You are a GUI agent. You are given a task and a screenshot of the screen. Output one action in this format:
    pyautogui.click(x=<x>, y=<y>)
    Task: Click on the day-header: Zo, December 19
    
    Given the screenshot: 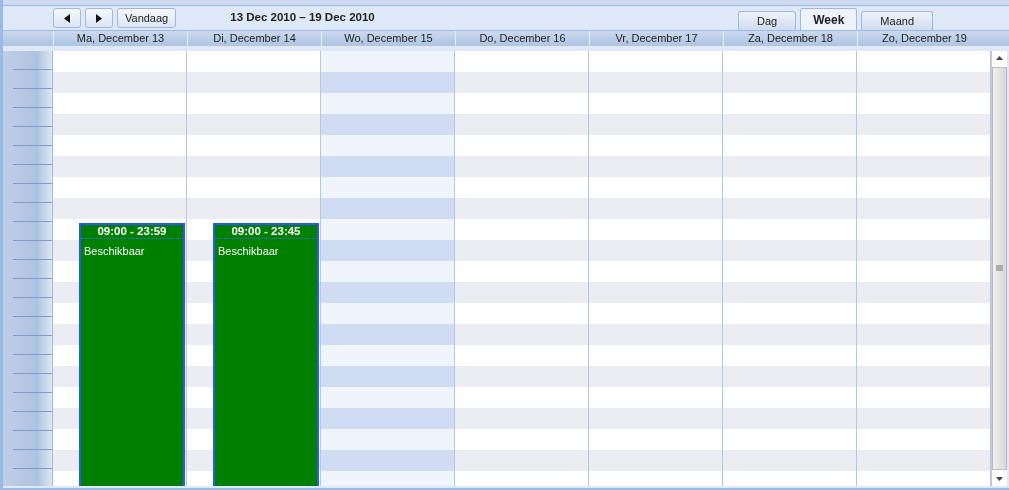 What is the action you would take?
    pyautogui.click(x=924, y=38)
    